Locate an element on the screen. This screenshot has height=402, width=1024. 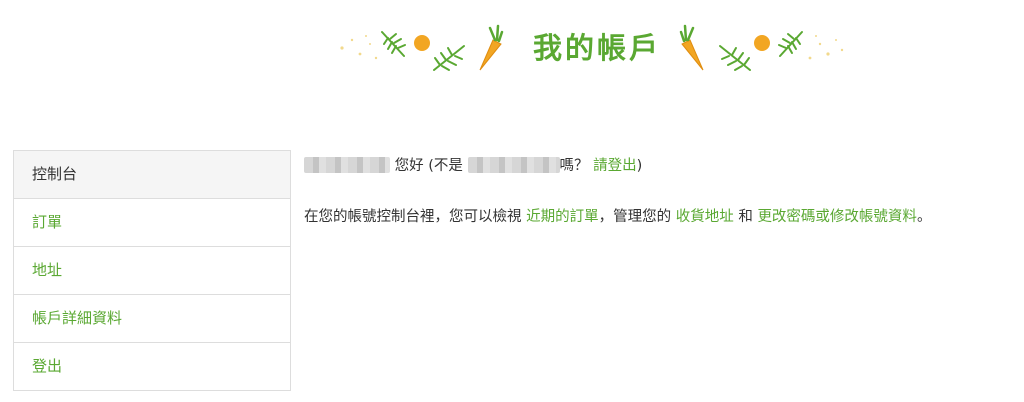
nav-item-dashboard: 控制台 is located at coordinates (152, 175).